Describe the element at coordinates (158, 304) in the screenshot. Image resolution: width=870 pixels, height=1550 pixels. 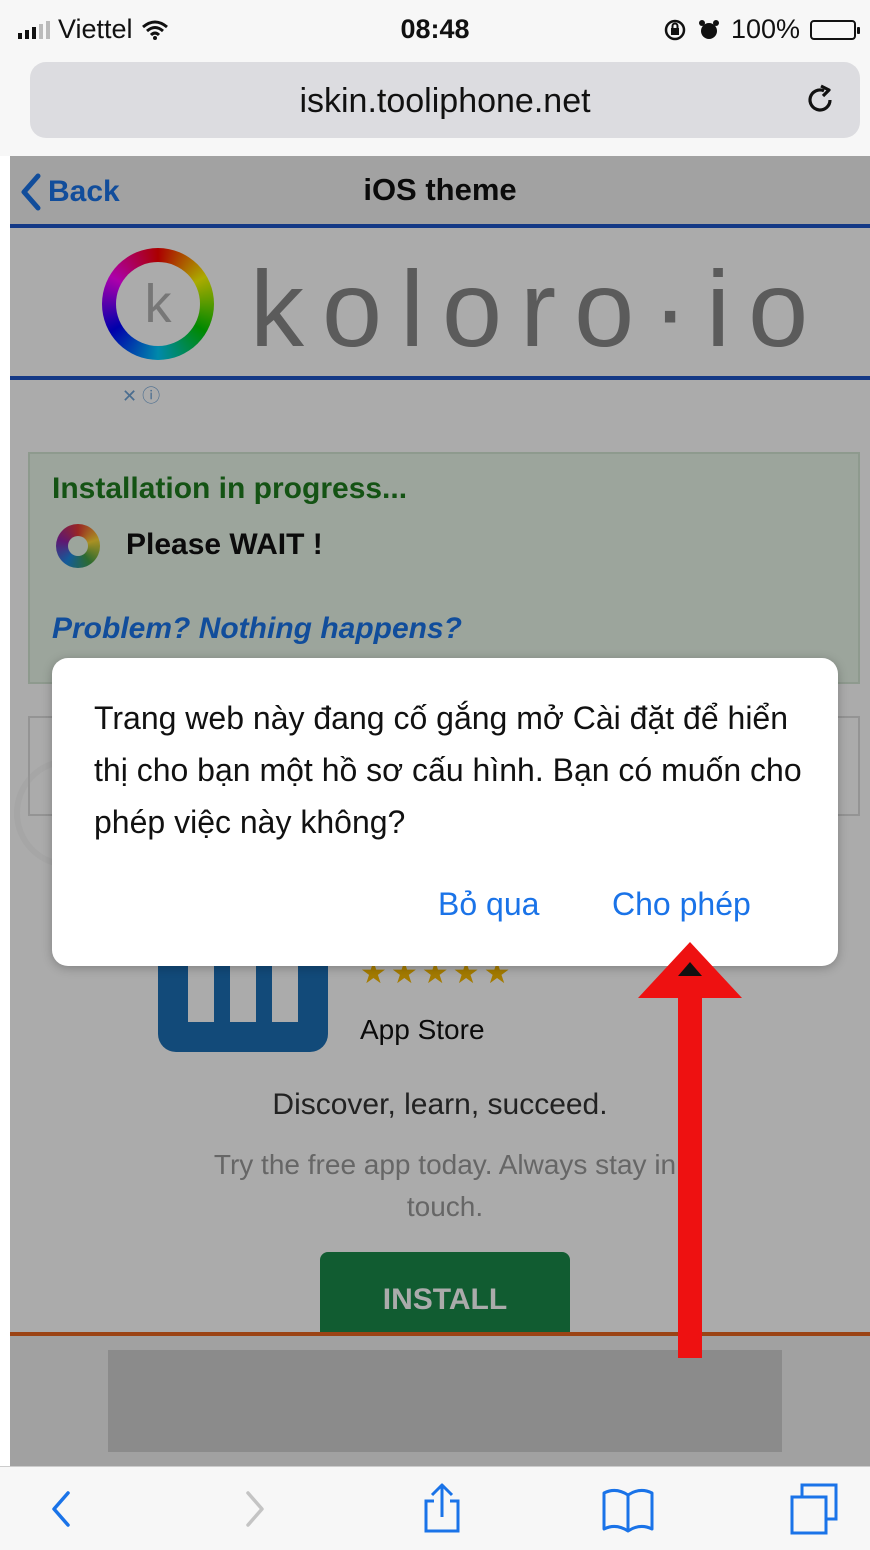
I see `koloro-logo-letter: k` at that location.